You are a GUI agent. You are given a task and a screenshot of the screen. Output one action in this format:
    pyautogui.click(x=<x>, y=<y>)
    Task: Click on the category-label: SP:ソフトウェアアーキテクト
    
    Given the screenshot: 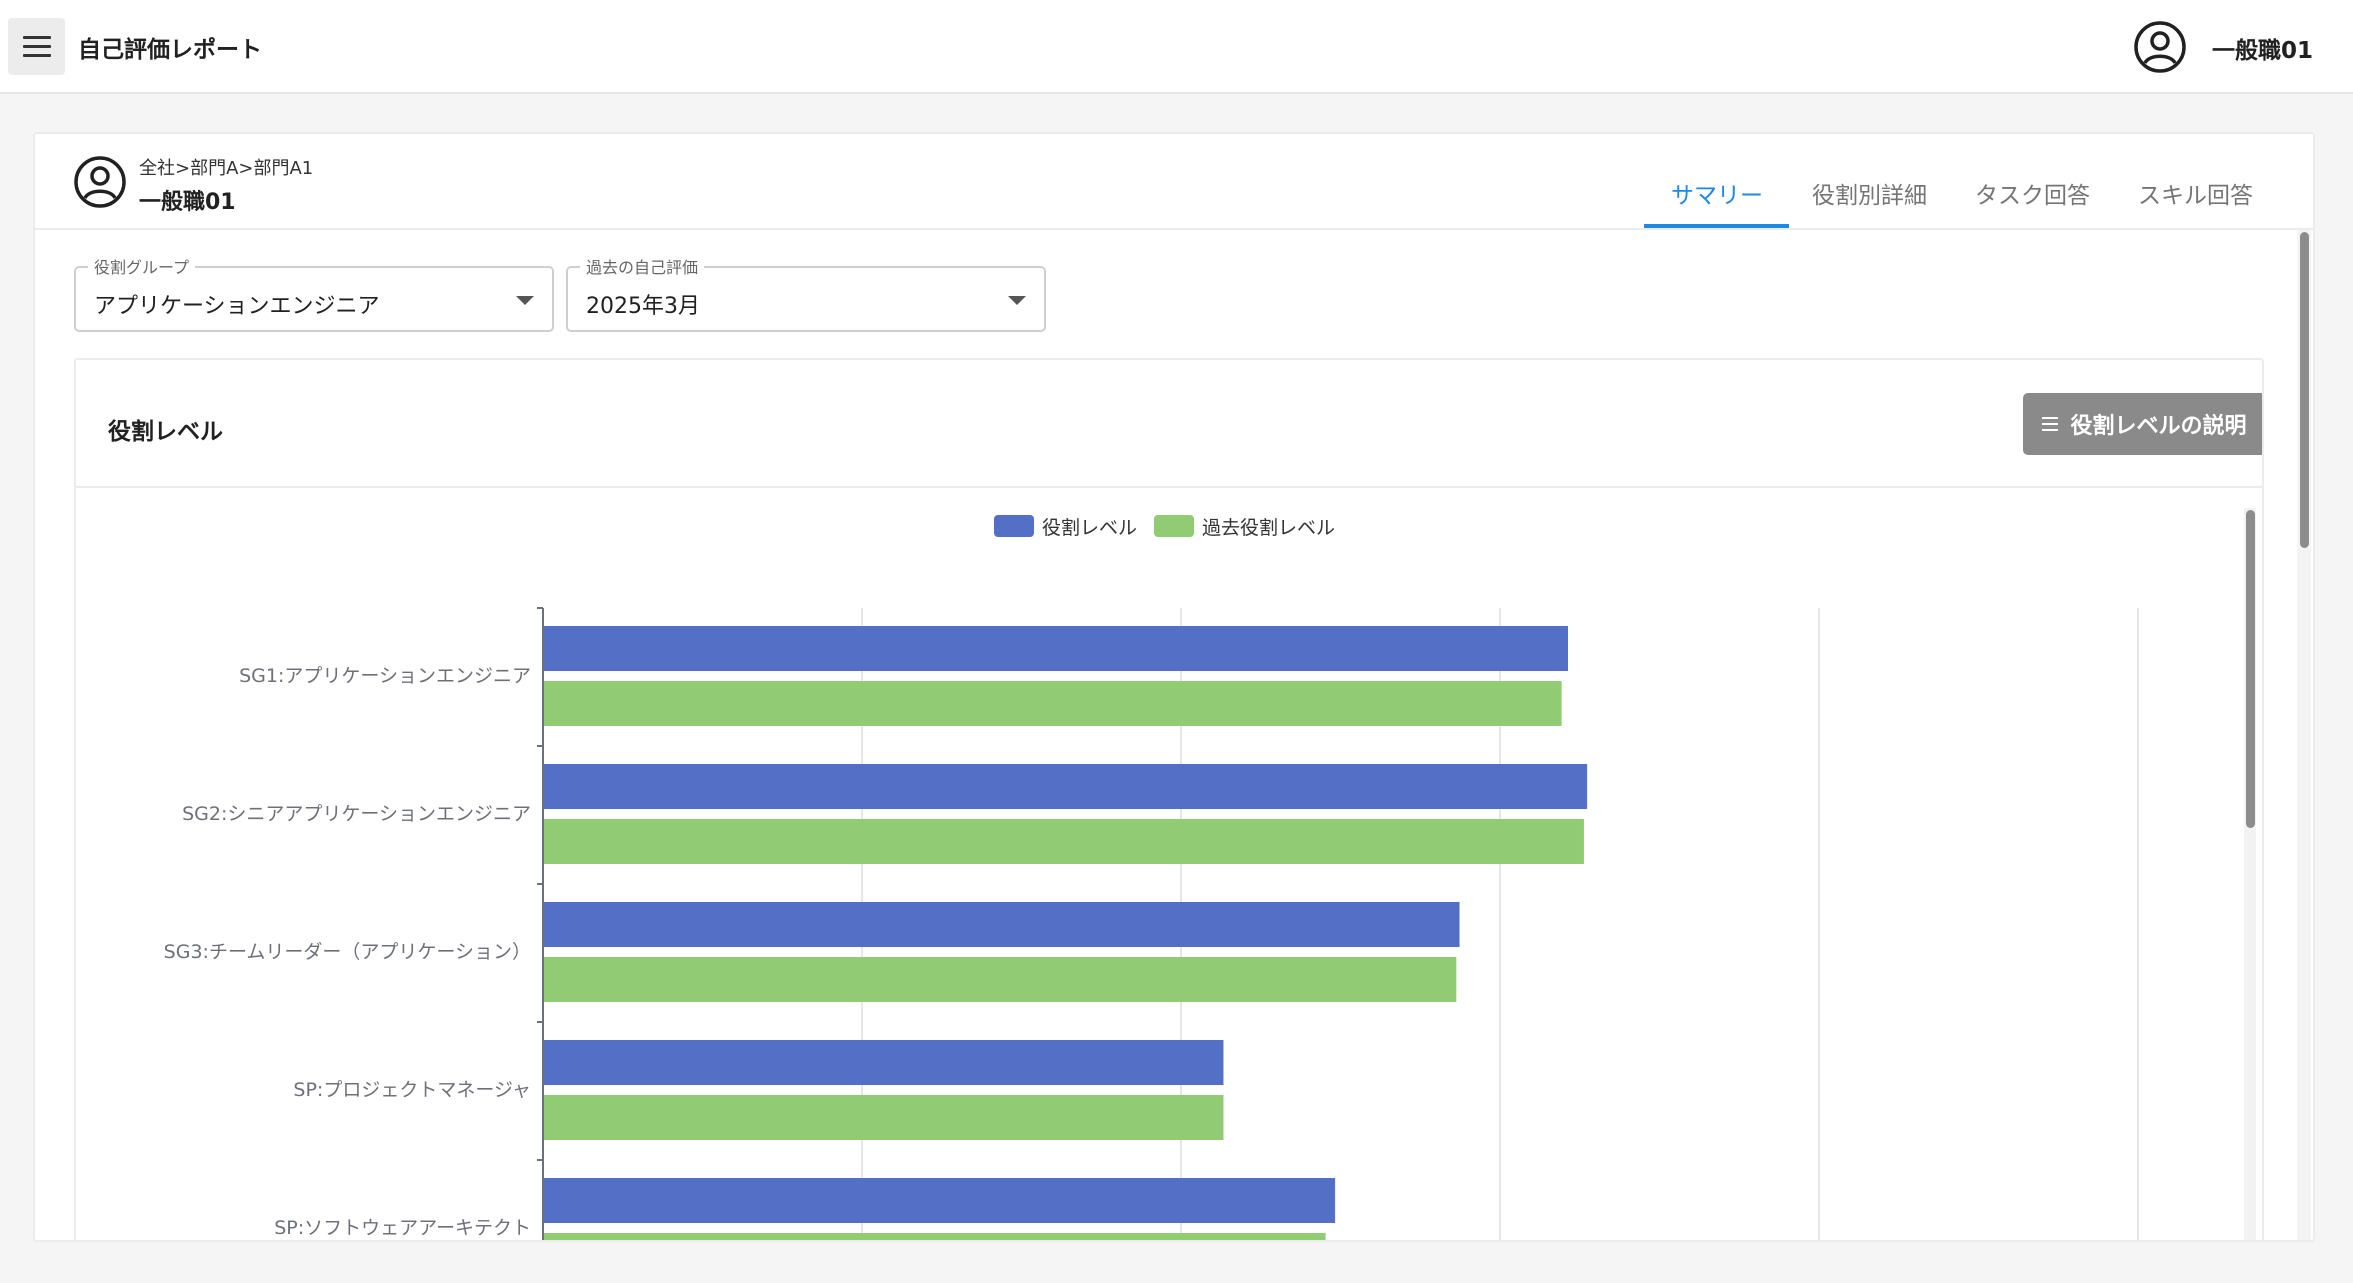 What is the action you would take?
    pyautogui.click(x=402, y=1228)
    